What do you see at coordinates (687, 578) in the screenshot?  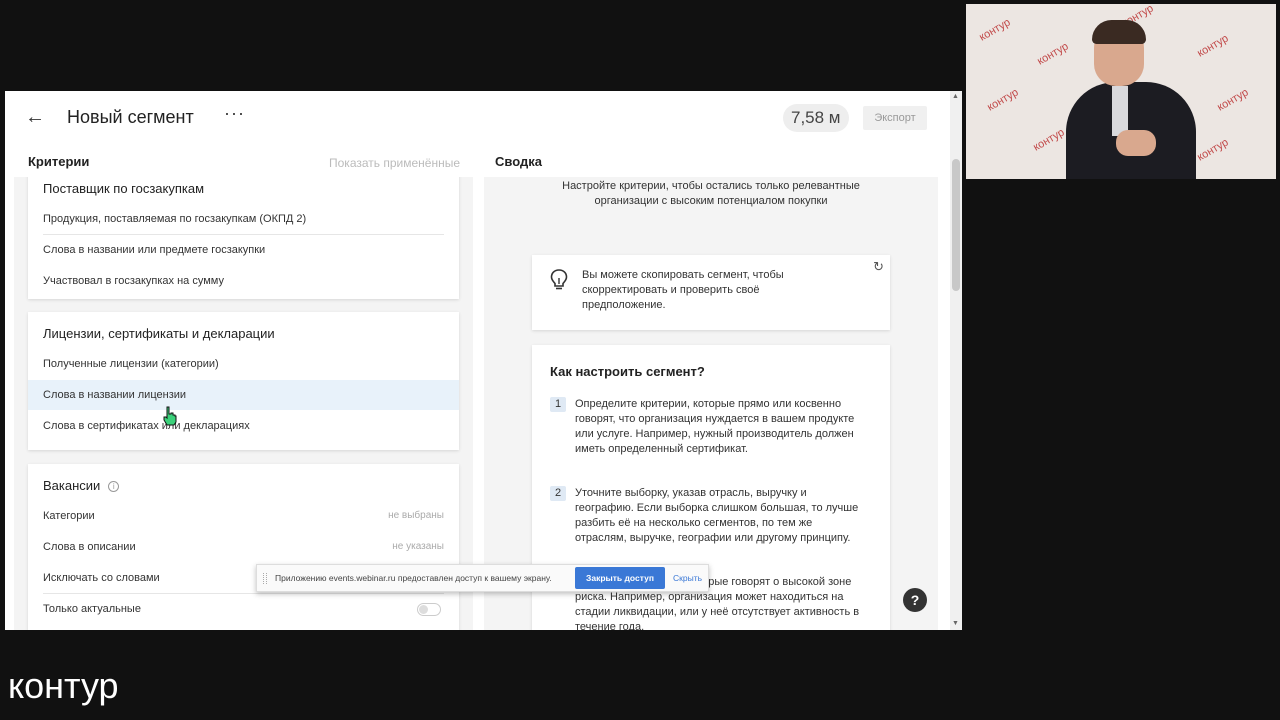 I see `hide-link: Скрыть` at bounding box center [687, 578].